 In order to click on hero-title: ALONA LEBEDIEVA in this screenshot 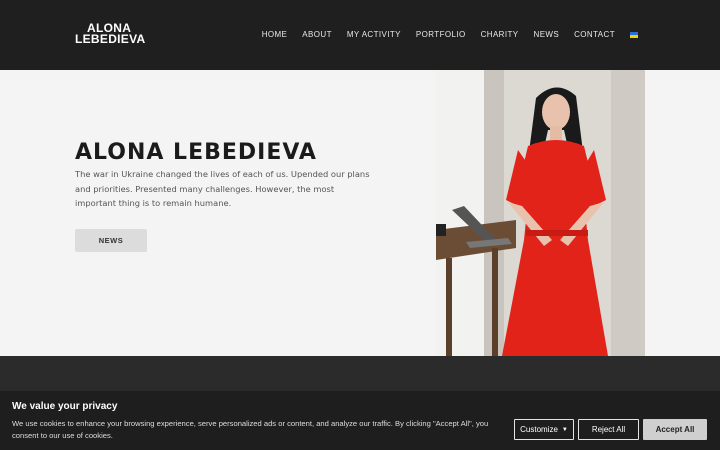, I will do `click(196, 152)`.